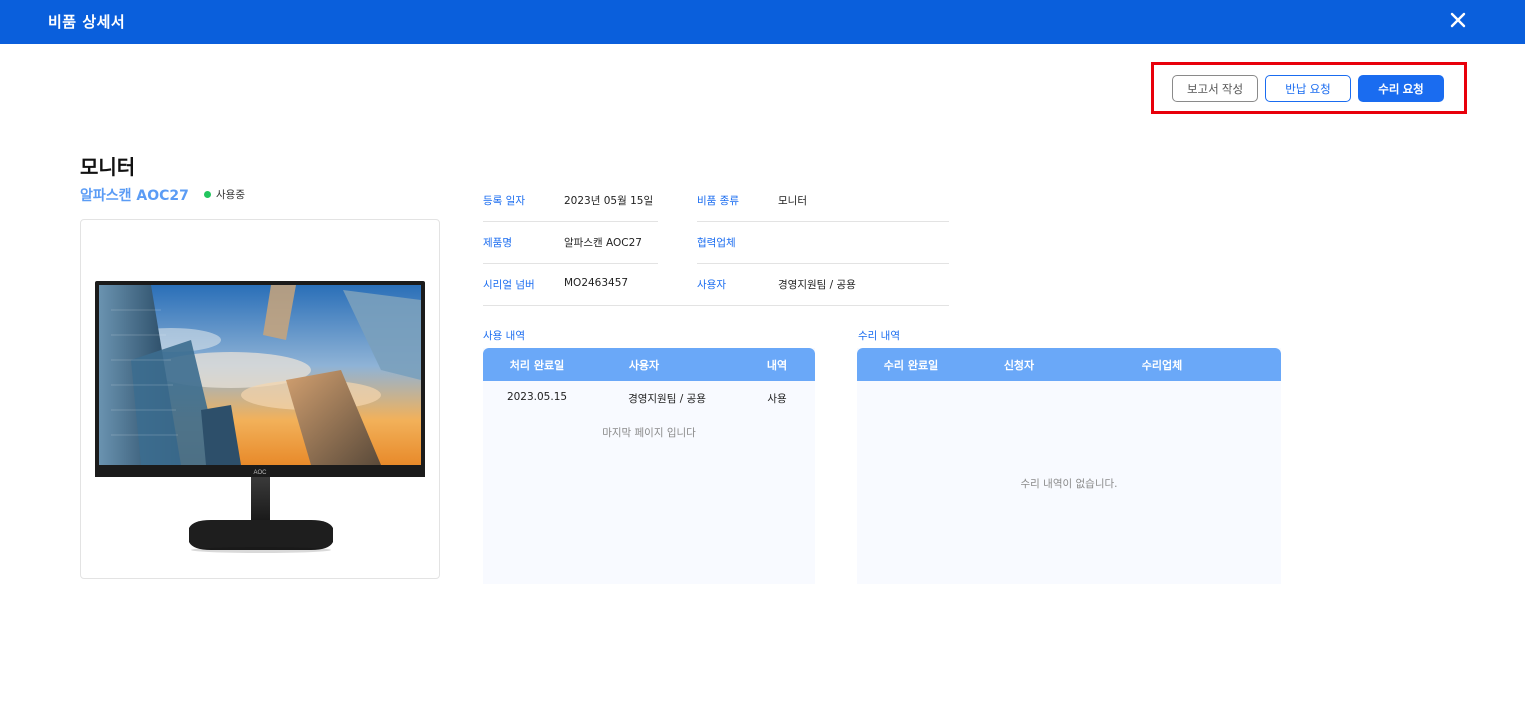 The image size is (1525, 727). Describe the element at coordinates (509, 285) in the screenshot. I see `serial-number-label: 시리얼 넘버` at that location.